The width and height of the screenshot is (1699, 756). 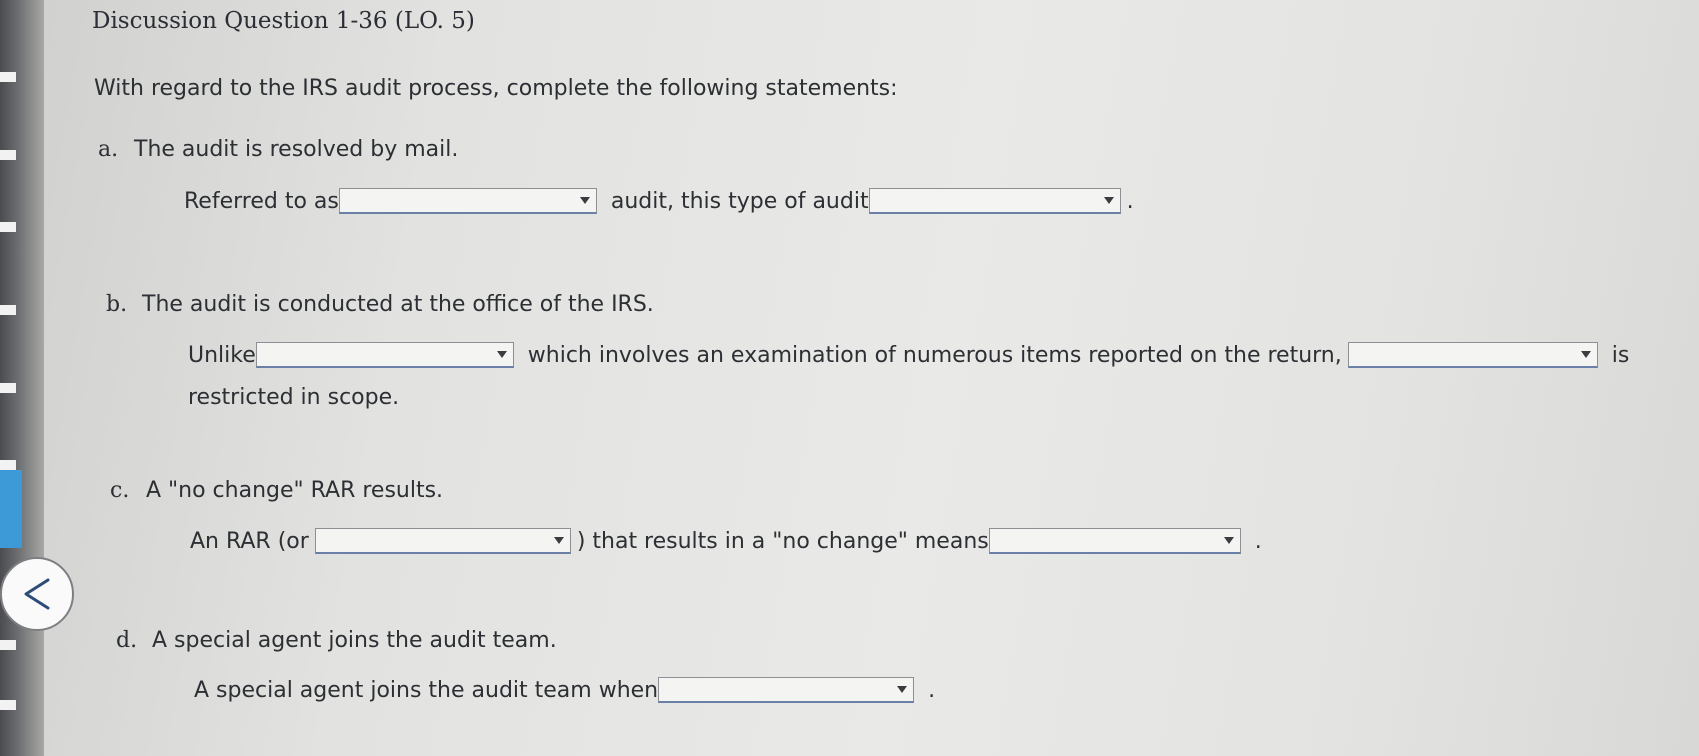 I want to click on sentence-text: Referred to as, so click(x=261, y=201).